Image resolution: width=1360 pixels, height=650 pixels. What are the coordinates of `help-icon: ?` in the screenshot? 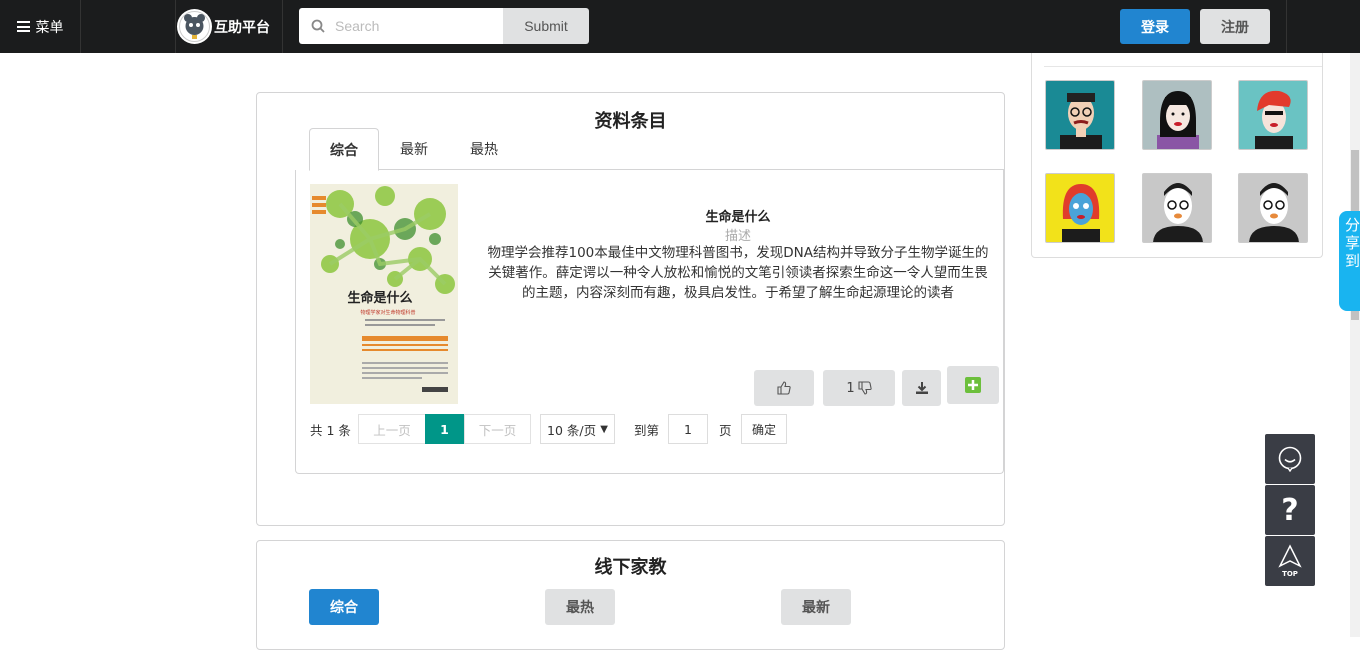 It's located at (1290, 510).